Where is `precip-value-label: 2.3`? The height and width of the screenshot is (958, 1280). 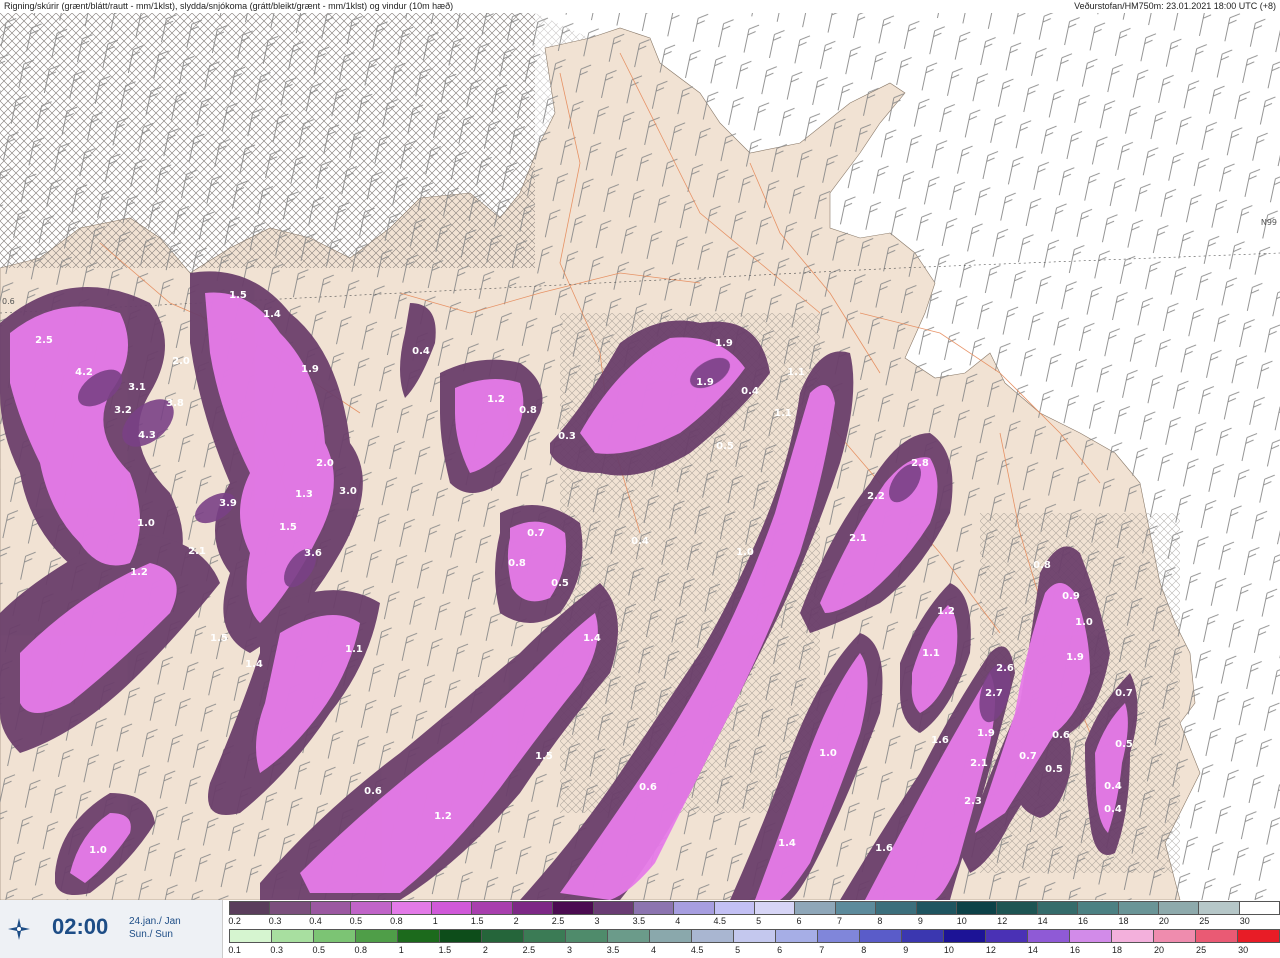 precip-value-label: 2.3 is located at coordinates (973, 801).